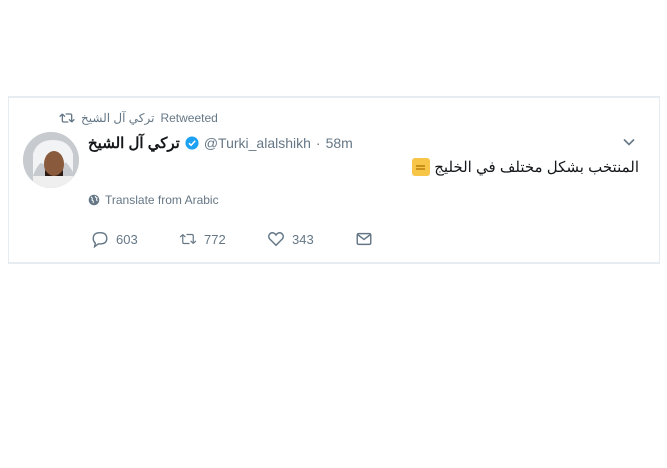  I want to click on chevron-down-icon, so click(629, 142).